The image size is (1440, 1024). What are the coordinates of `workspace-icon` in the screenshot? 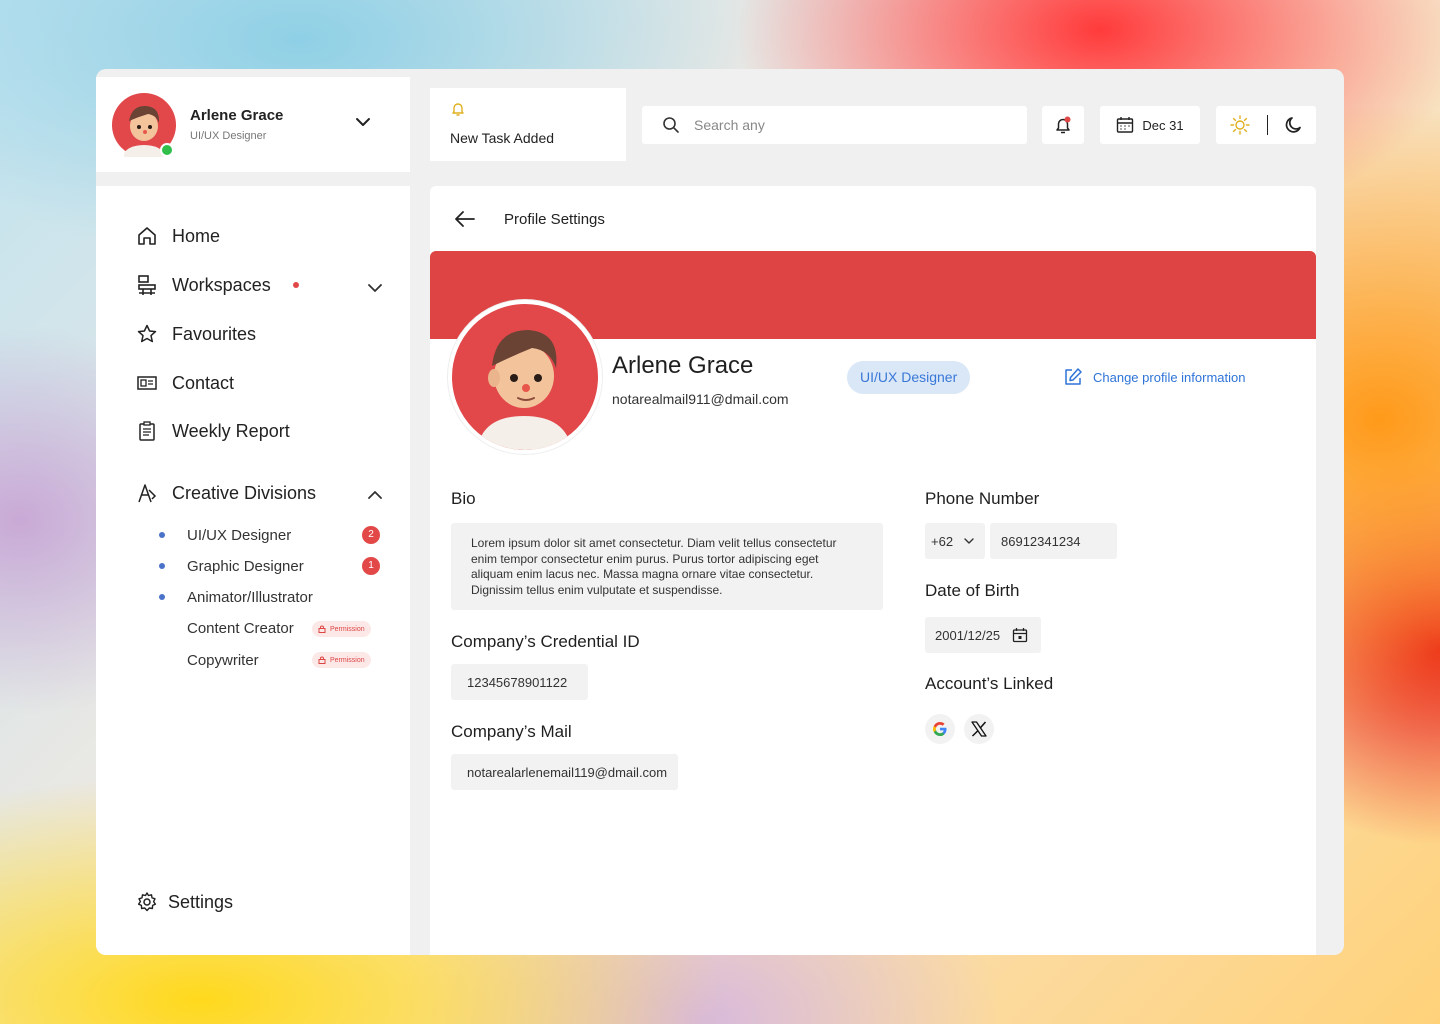 It's located at (147, 285).